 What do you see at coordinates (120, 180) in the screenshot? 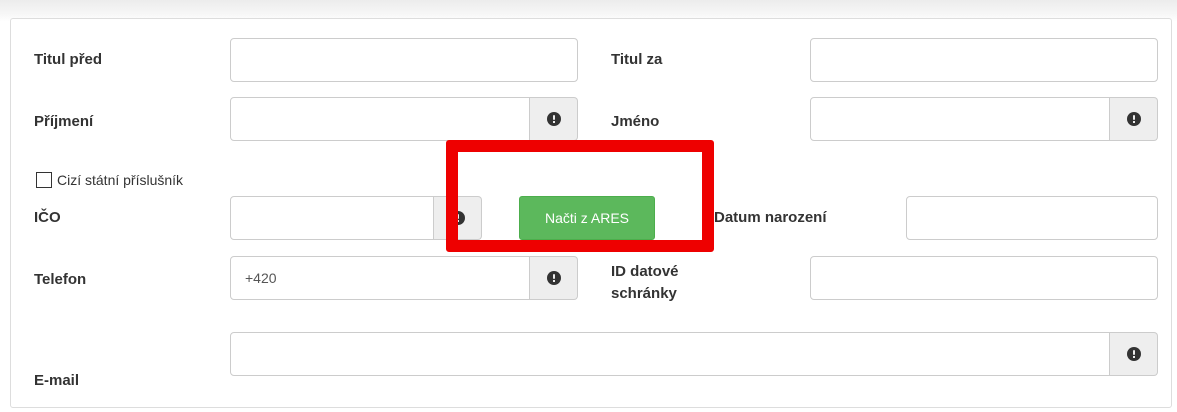
I see `cizi-statni-prislusnik-label: Cizí státní příslušník` at bounding box center [120, 180].